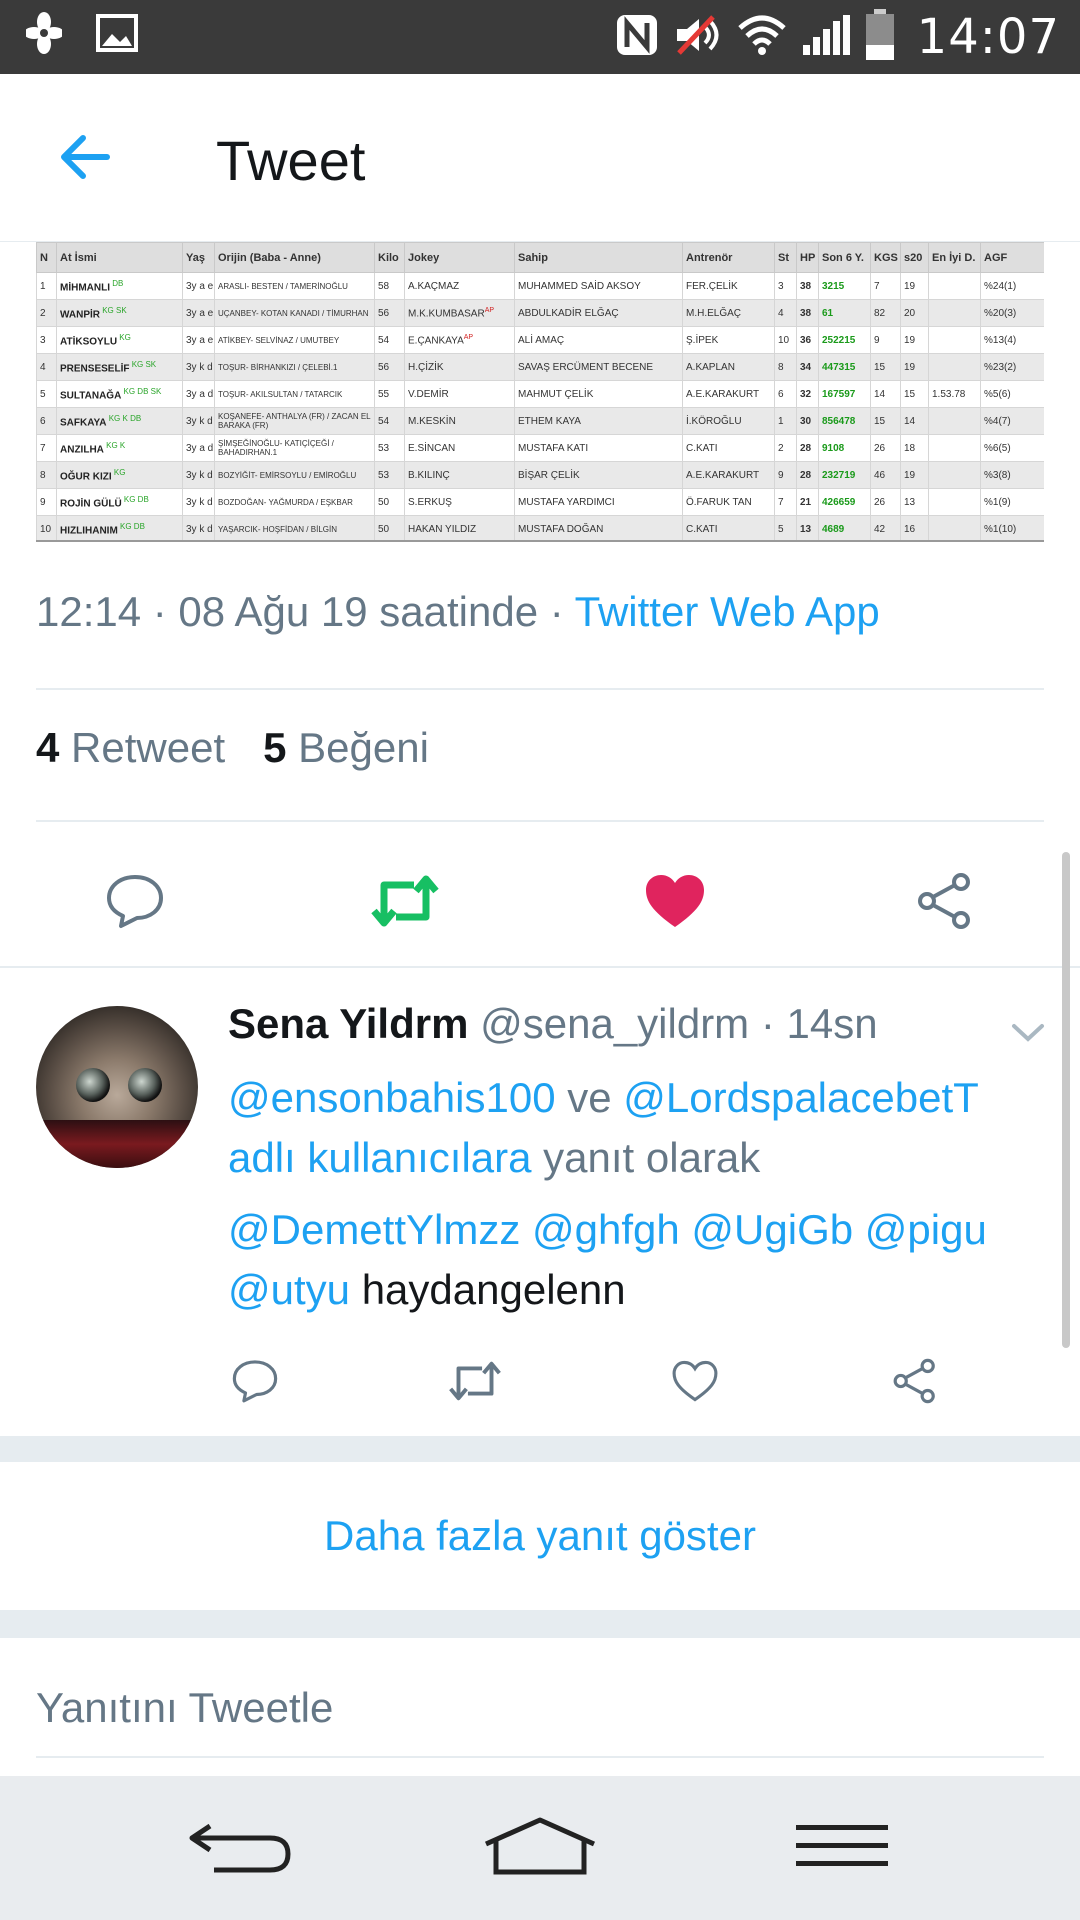  I want to click on table-cell: MUHAMMED SAİD AKSOY, so click(598, 286).